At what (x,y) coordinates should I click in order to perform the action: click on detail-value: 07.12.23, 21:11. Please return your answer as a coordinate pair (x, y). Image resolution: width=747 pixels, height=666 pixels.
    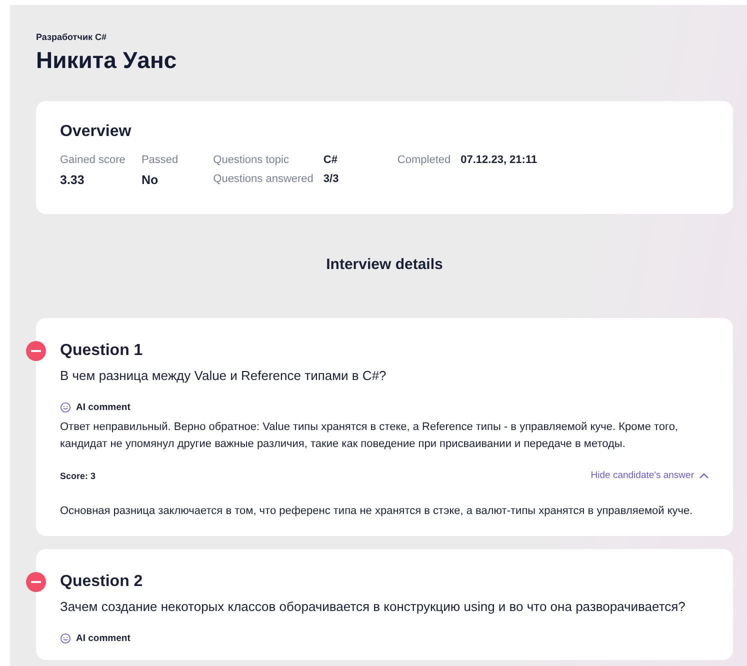
    Looking at the image, I should click on (499, 160).